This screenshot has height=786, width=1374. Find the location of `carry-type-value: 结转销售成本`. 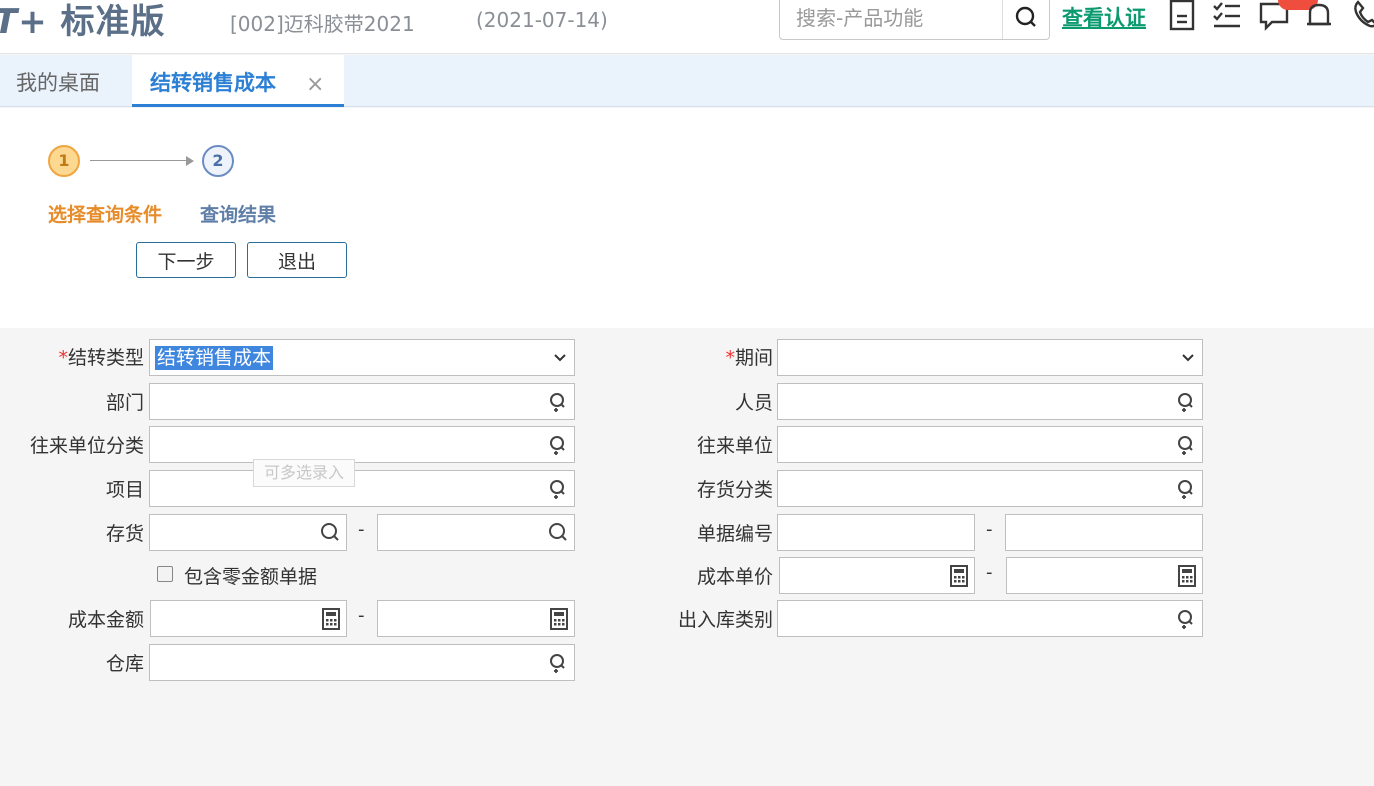

carry-type-value: 结转销售成本 is located at coordinates (214, 358).